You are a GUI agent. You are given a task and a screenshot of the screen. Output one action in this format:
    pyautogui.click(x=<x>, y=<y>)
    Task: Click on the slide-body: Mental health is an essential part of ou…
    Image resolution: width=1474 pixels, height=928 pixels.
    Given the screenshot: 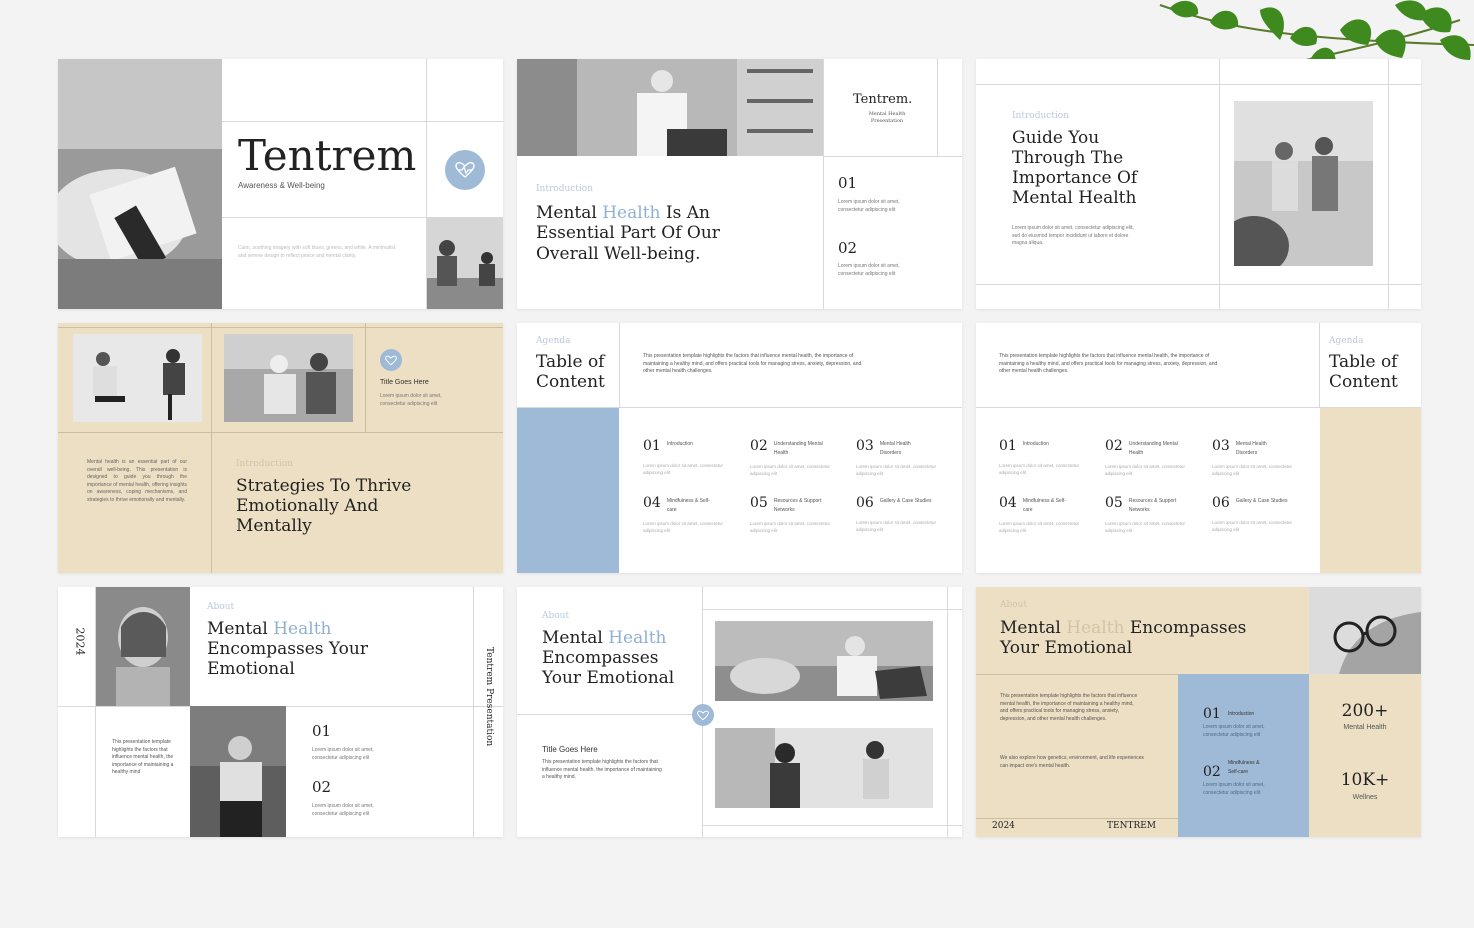 What is the action you would take?
    pyautogui.click(x=137, y=481)
    